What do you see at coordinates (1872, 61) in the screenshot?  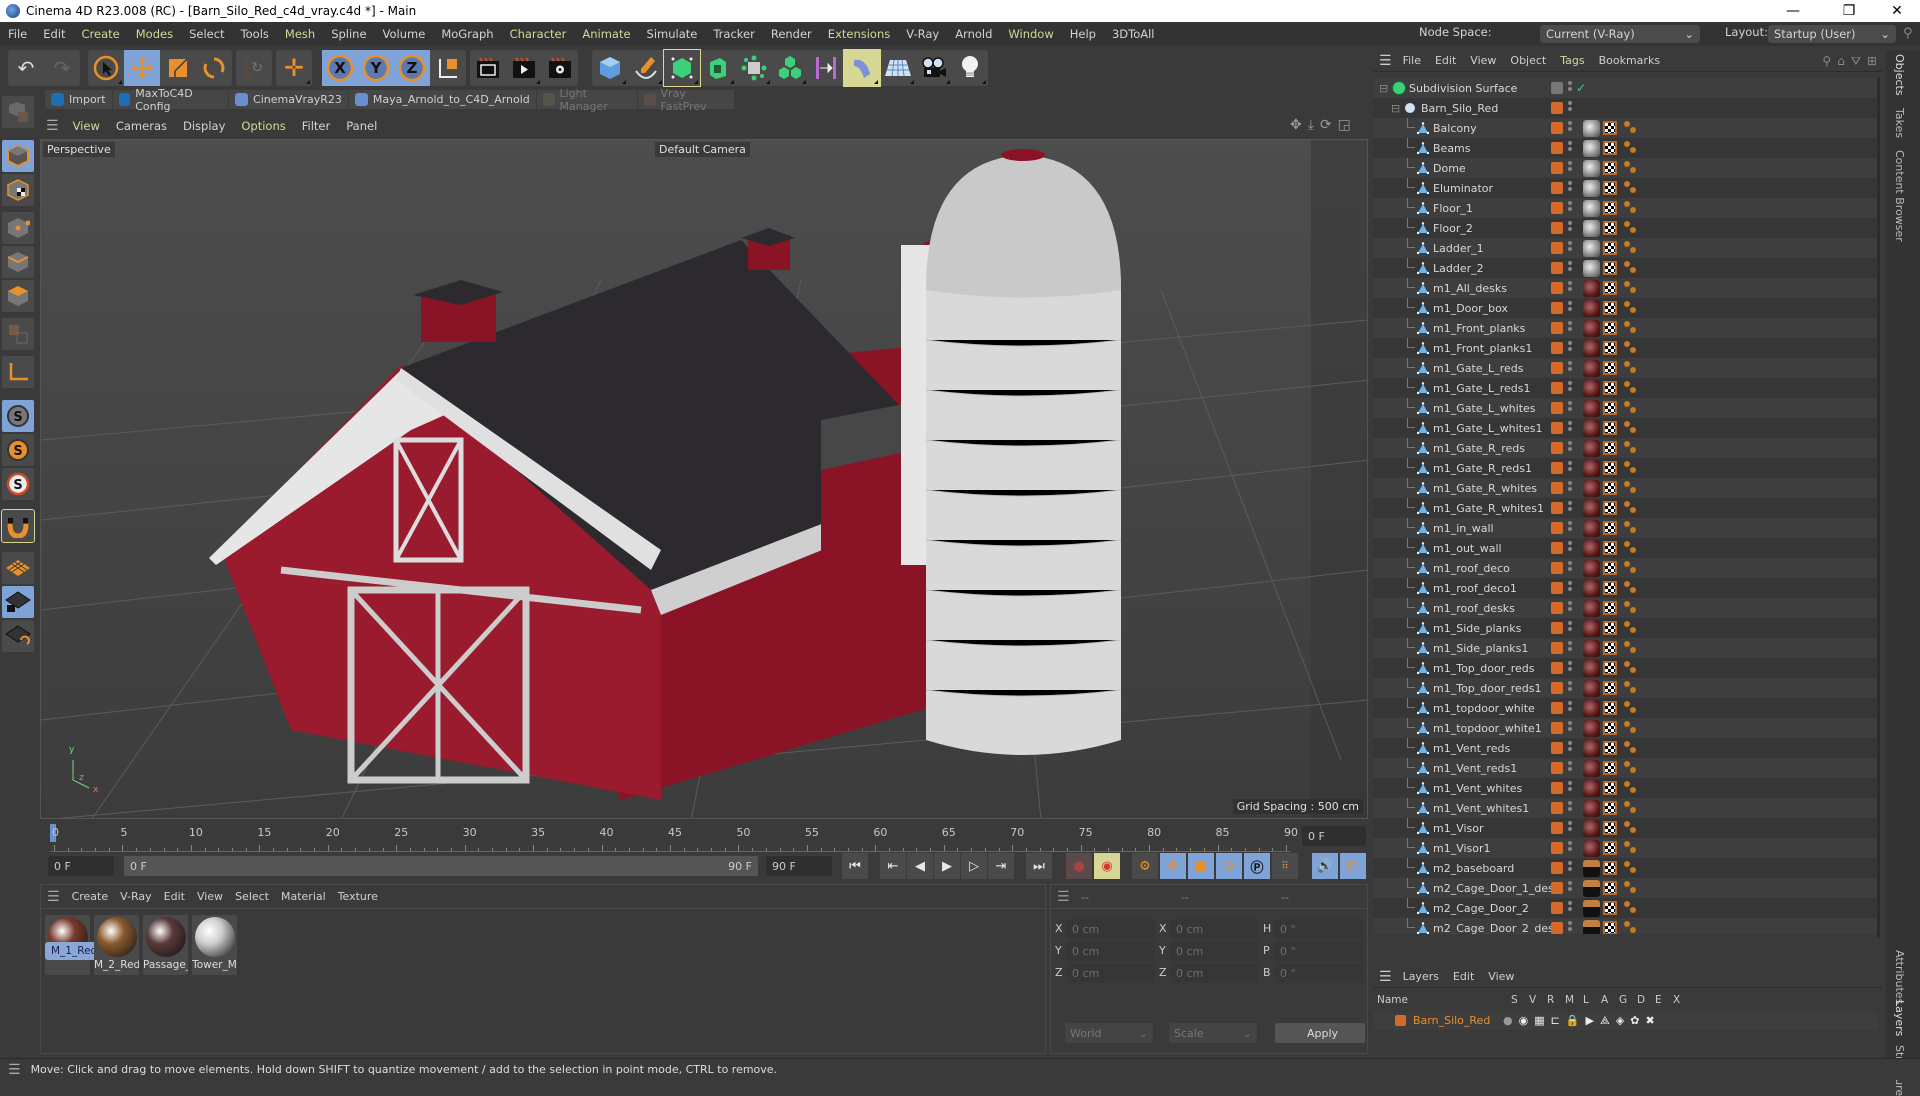 I see `new-view-icon: ⊞` at bounding box center [1872, 61].